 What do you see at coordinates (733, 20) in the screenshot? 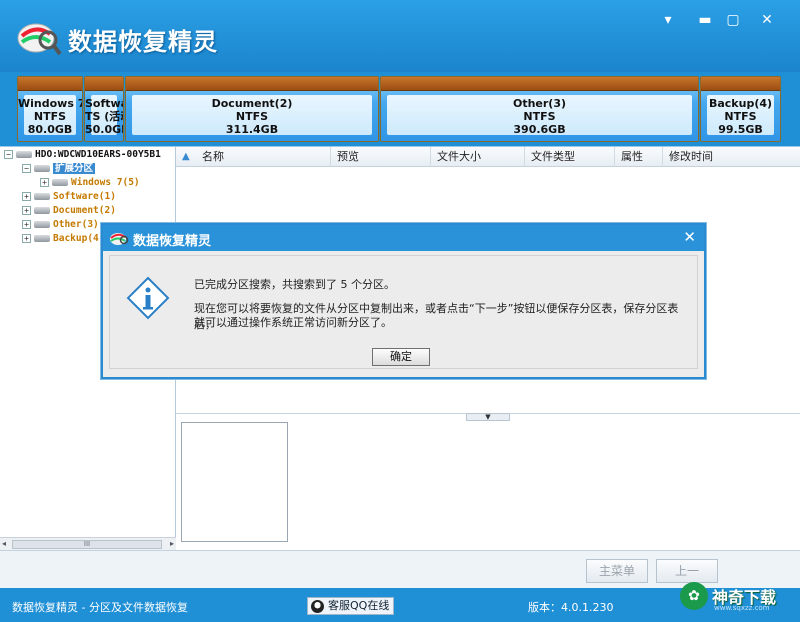
I see `maximize-button: ▢` at bounding box center [733, 20].